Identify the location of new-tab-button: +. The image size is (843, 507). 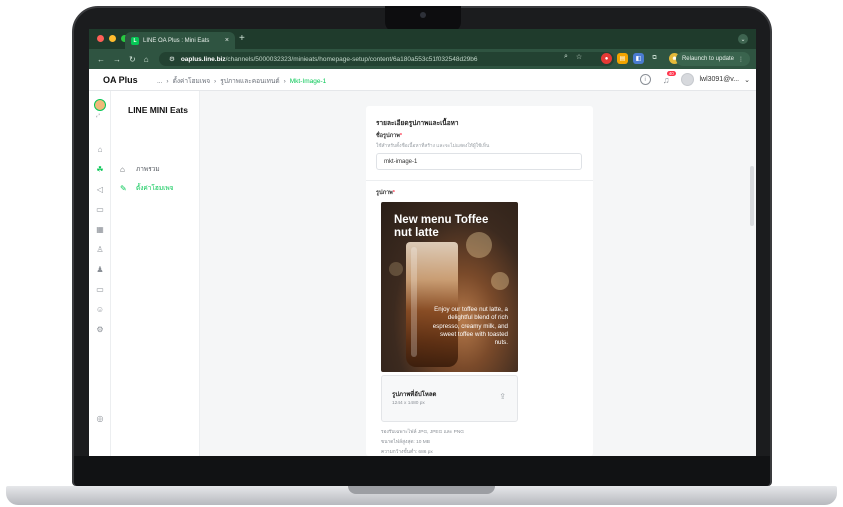
(242, 38).